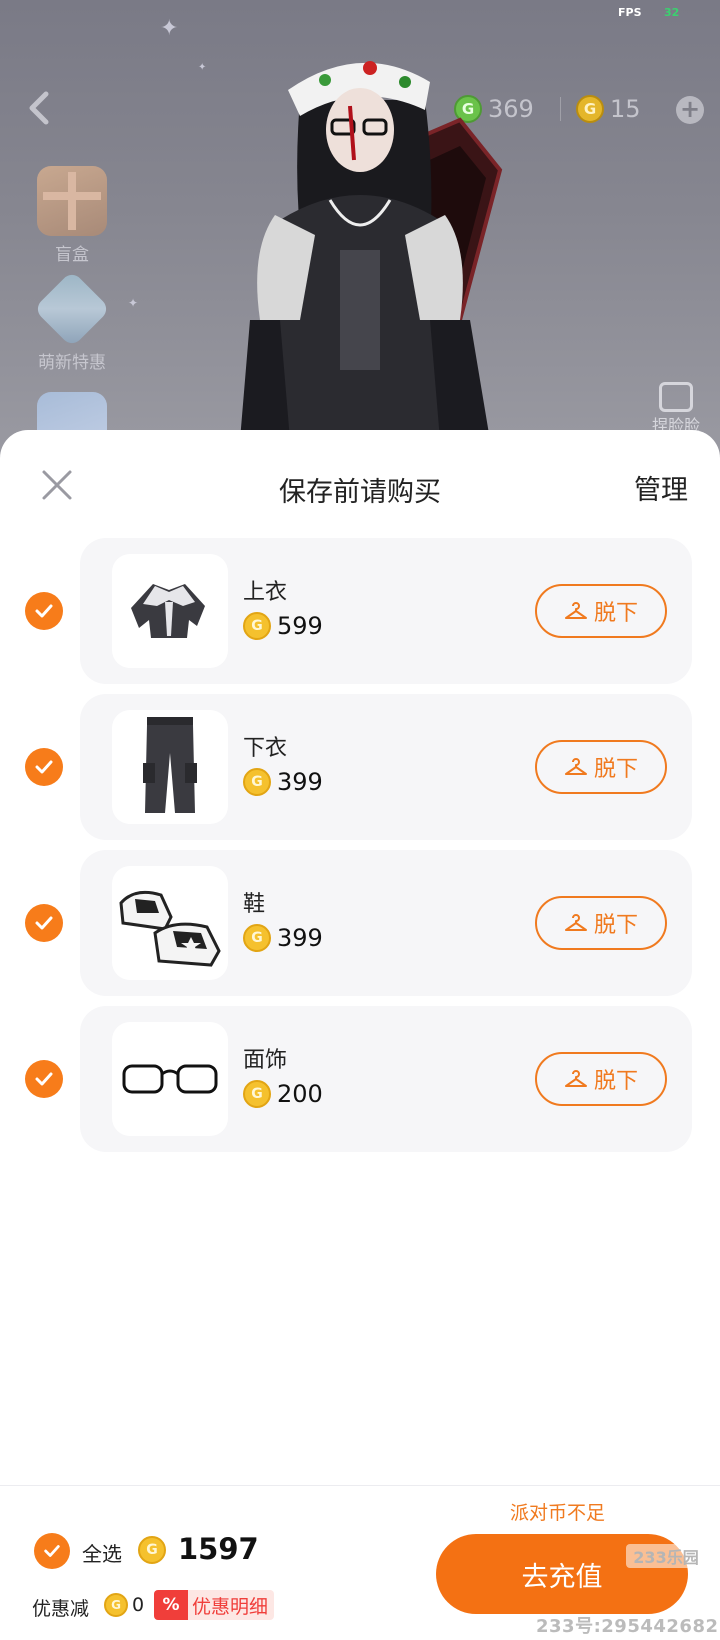 The height and width of the screenshot is (1640, 720). Describe the element at coordinates (72, 201) in the screenshot. I see `gift-box-icon` at that location.